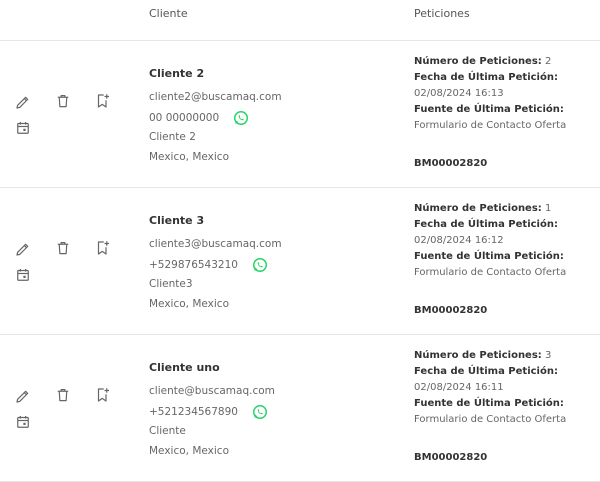  What do you see at coordinates (212, 391) in the screenshot?
I see `client-email: cliente@buscamaq.com` at bounding box center [212, 391].